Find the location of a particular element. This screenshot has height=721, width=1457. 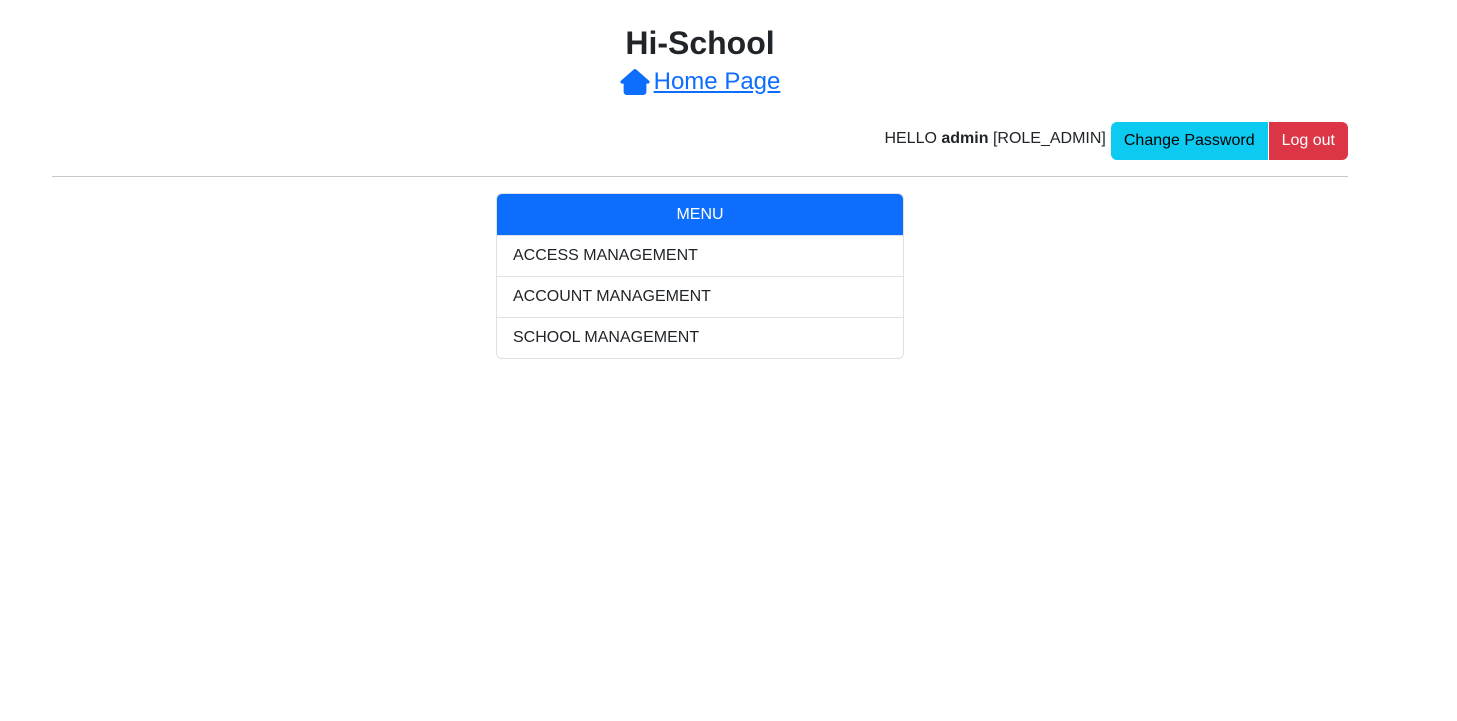

home-icon is located at coordinates (635, 82).